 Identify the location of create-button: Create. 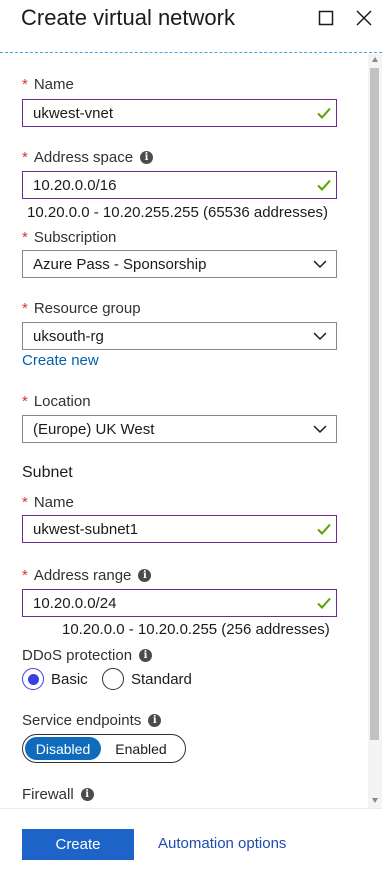
(78, 844).